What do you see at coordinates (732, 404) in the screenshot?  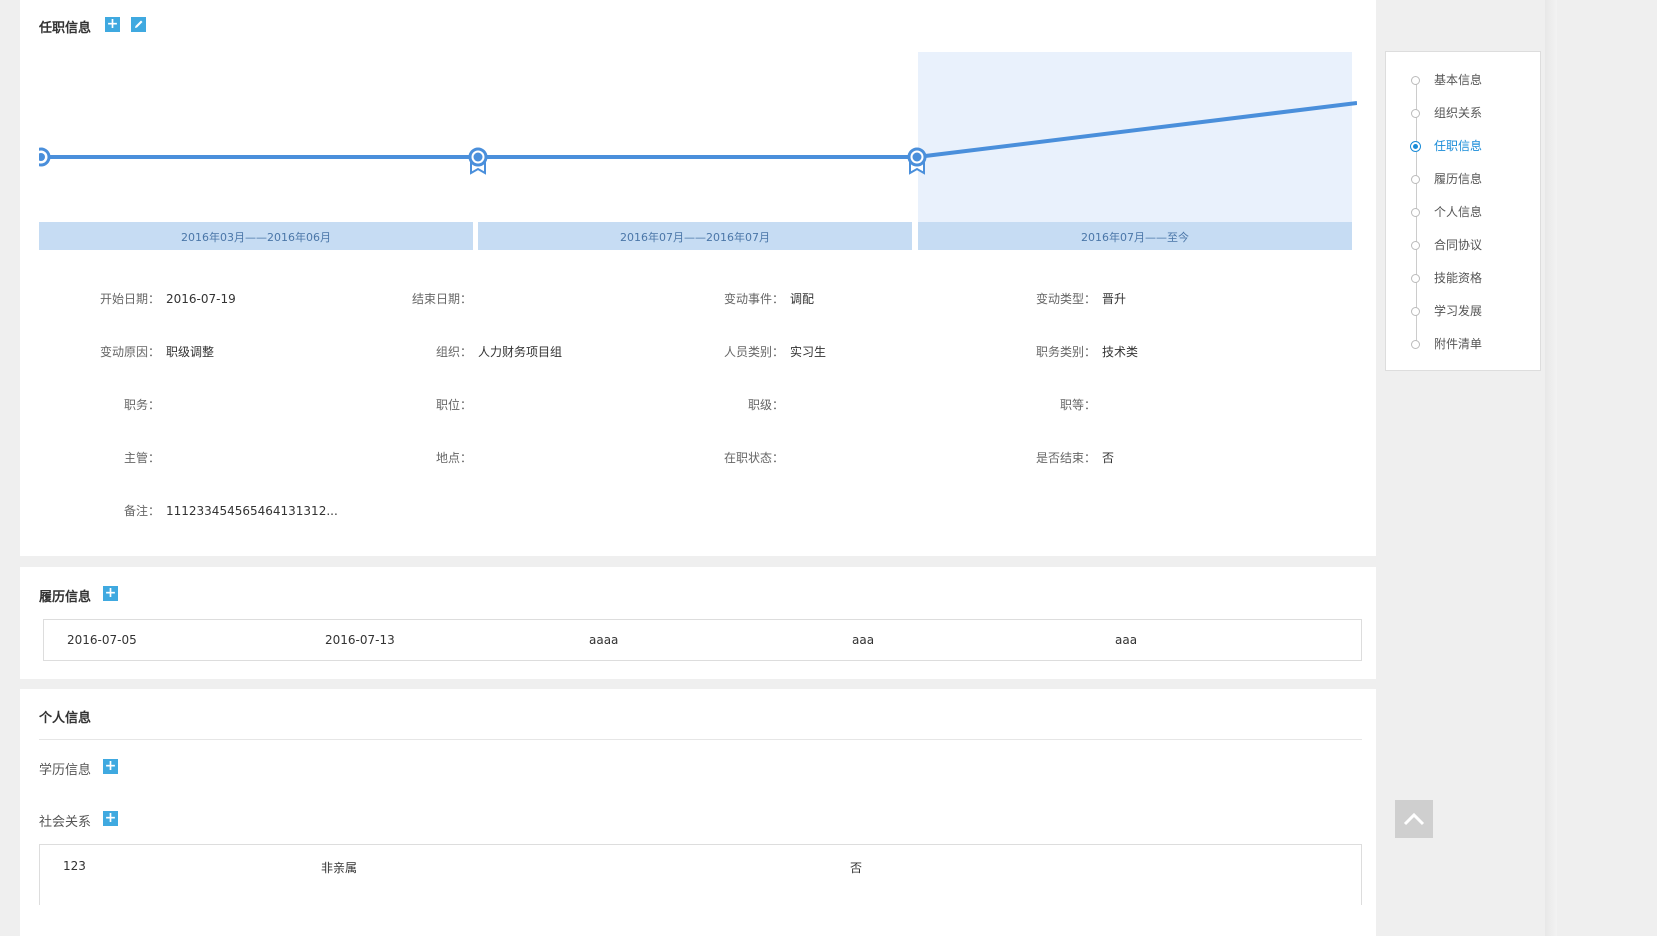 I see `field-rank: 职级：` at bounding box center [732, 404].